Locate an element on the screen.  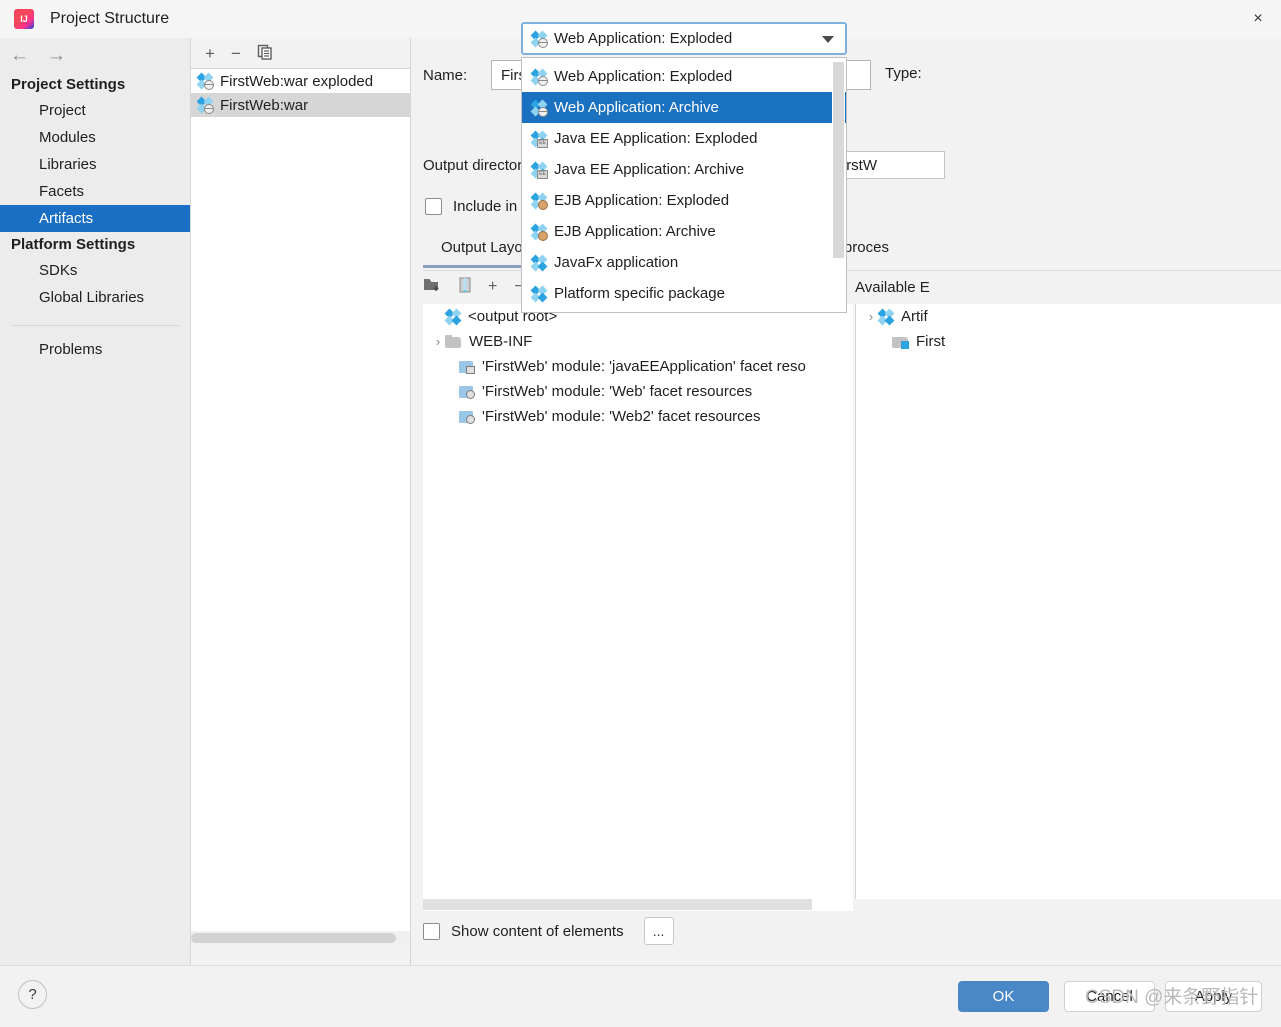
intellij-idea-icon is located at coordinates (24, 19).